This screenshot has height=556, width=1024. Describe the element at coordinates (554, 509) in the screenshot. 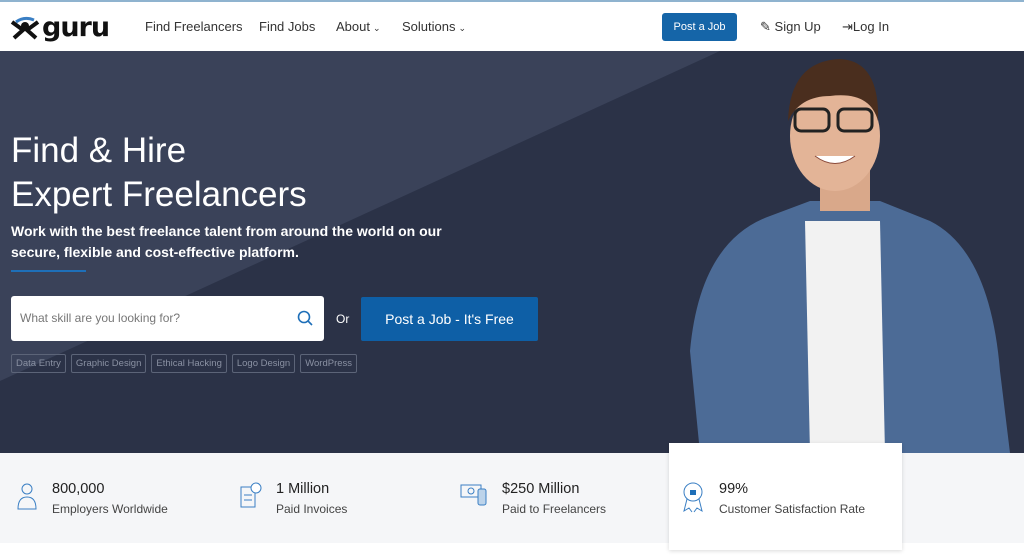

I see `stat-label: Paid to Freelancers` at that location.